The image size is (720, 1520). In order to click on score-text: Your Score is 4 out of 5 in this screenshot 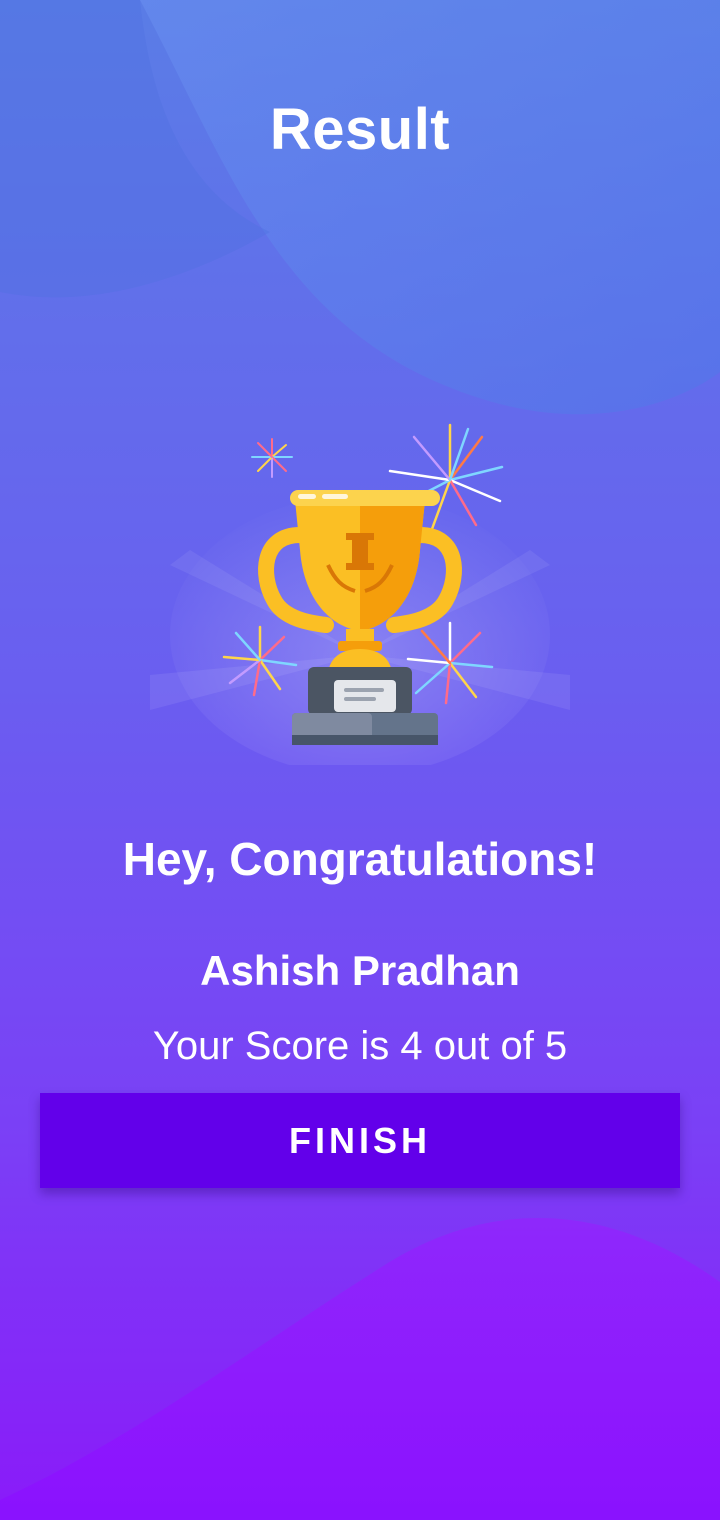, I will do `click(360, 1046)`.